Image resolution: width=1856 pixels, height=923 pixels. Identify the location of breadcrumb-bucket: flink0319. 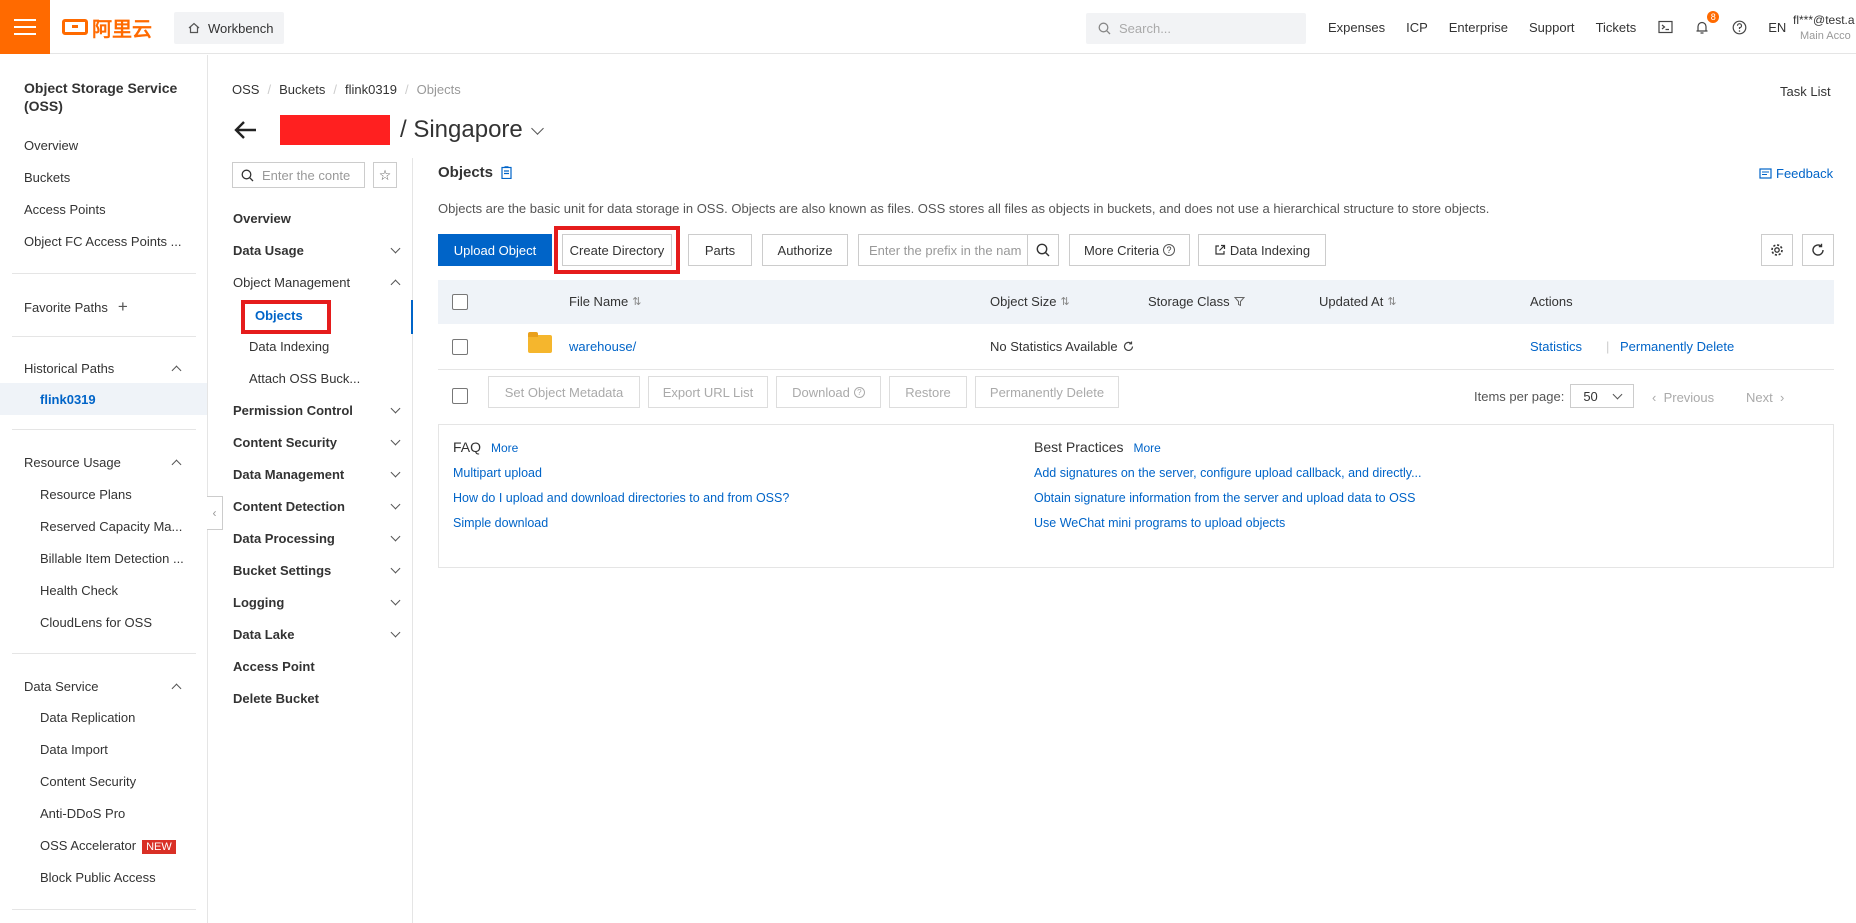
(371, 89).